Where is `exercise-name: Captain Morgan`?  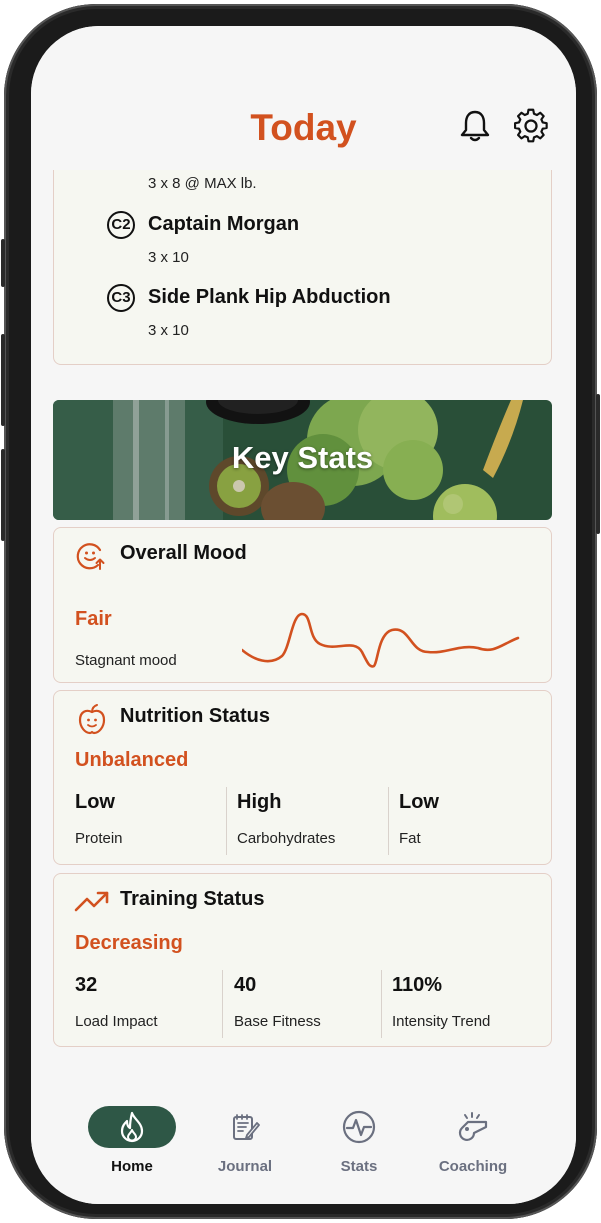
exercise-name: Captain Morgan is located at coordinates (223, 224).